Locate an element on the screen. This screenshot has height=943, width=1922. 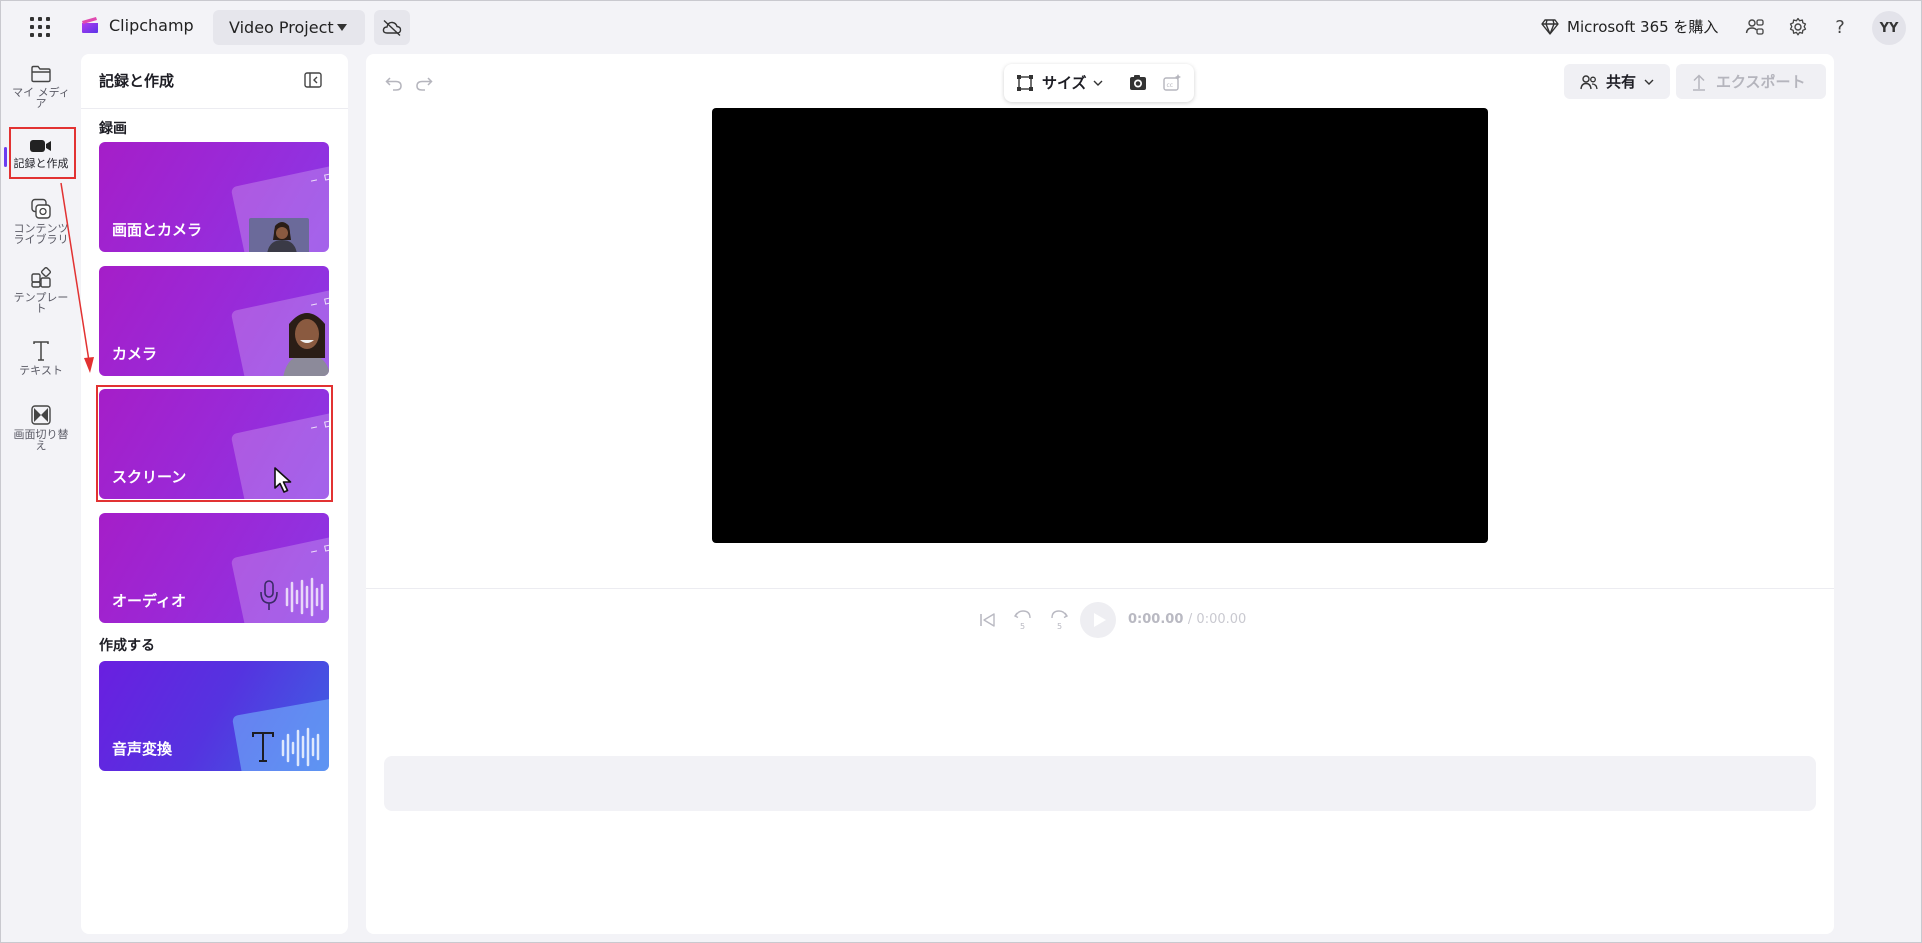
ai-captions-icon: cc is located at coordinates (1172, 83).